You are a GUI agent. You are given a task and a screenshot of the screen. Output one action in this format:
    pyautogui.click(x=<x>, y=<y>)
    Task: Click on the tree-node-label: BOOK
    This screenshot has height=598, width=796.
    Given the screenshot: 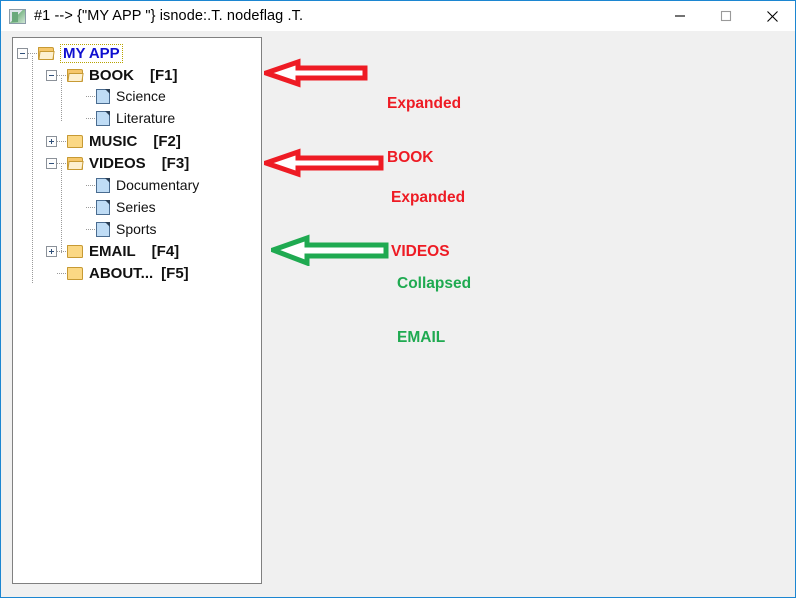 What is the action you would take?
    pyautogui.click(x=111, y=75)
    